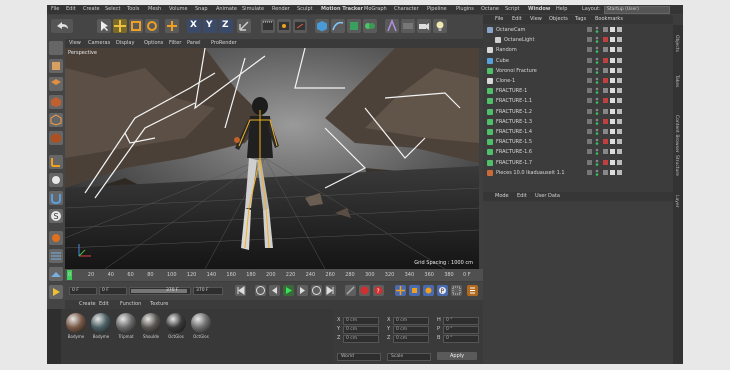  Describe the element at coordinates (91, 9) in the screenshot. I see `menu-create: Create` at that location.